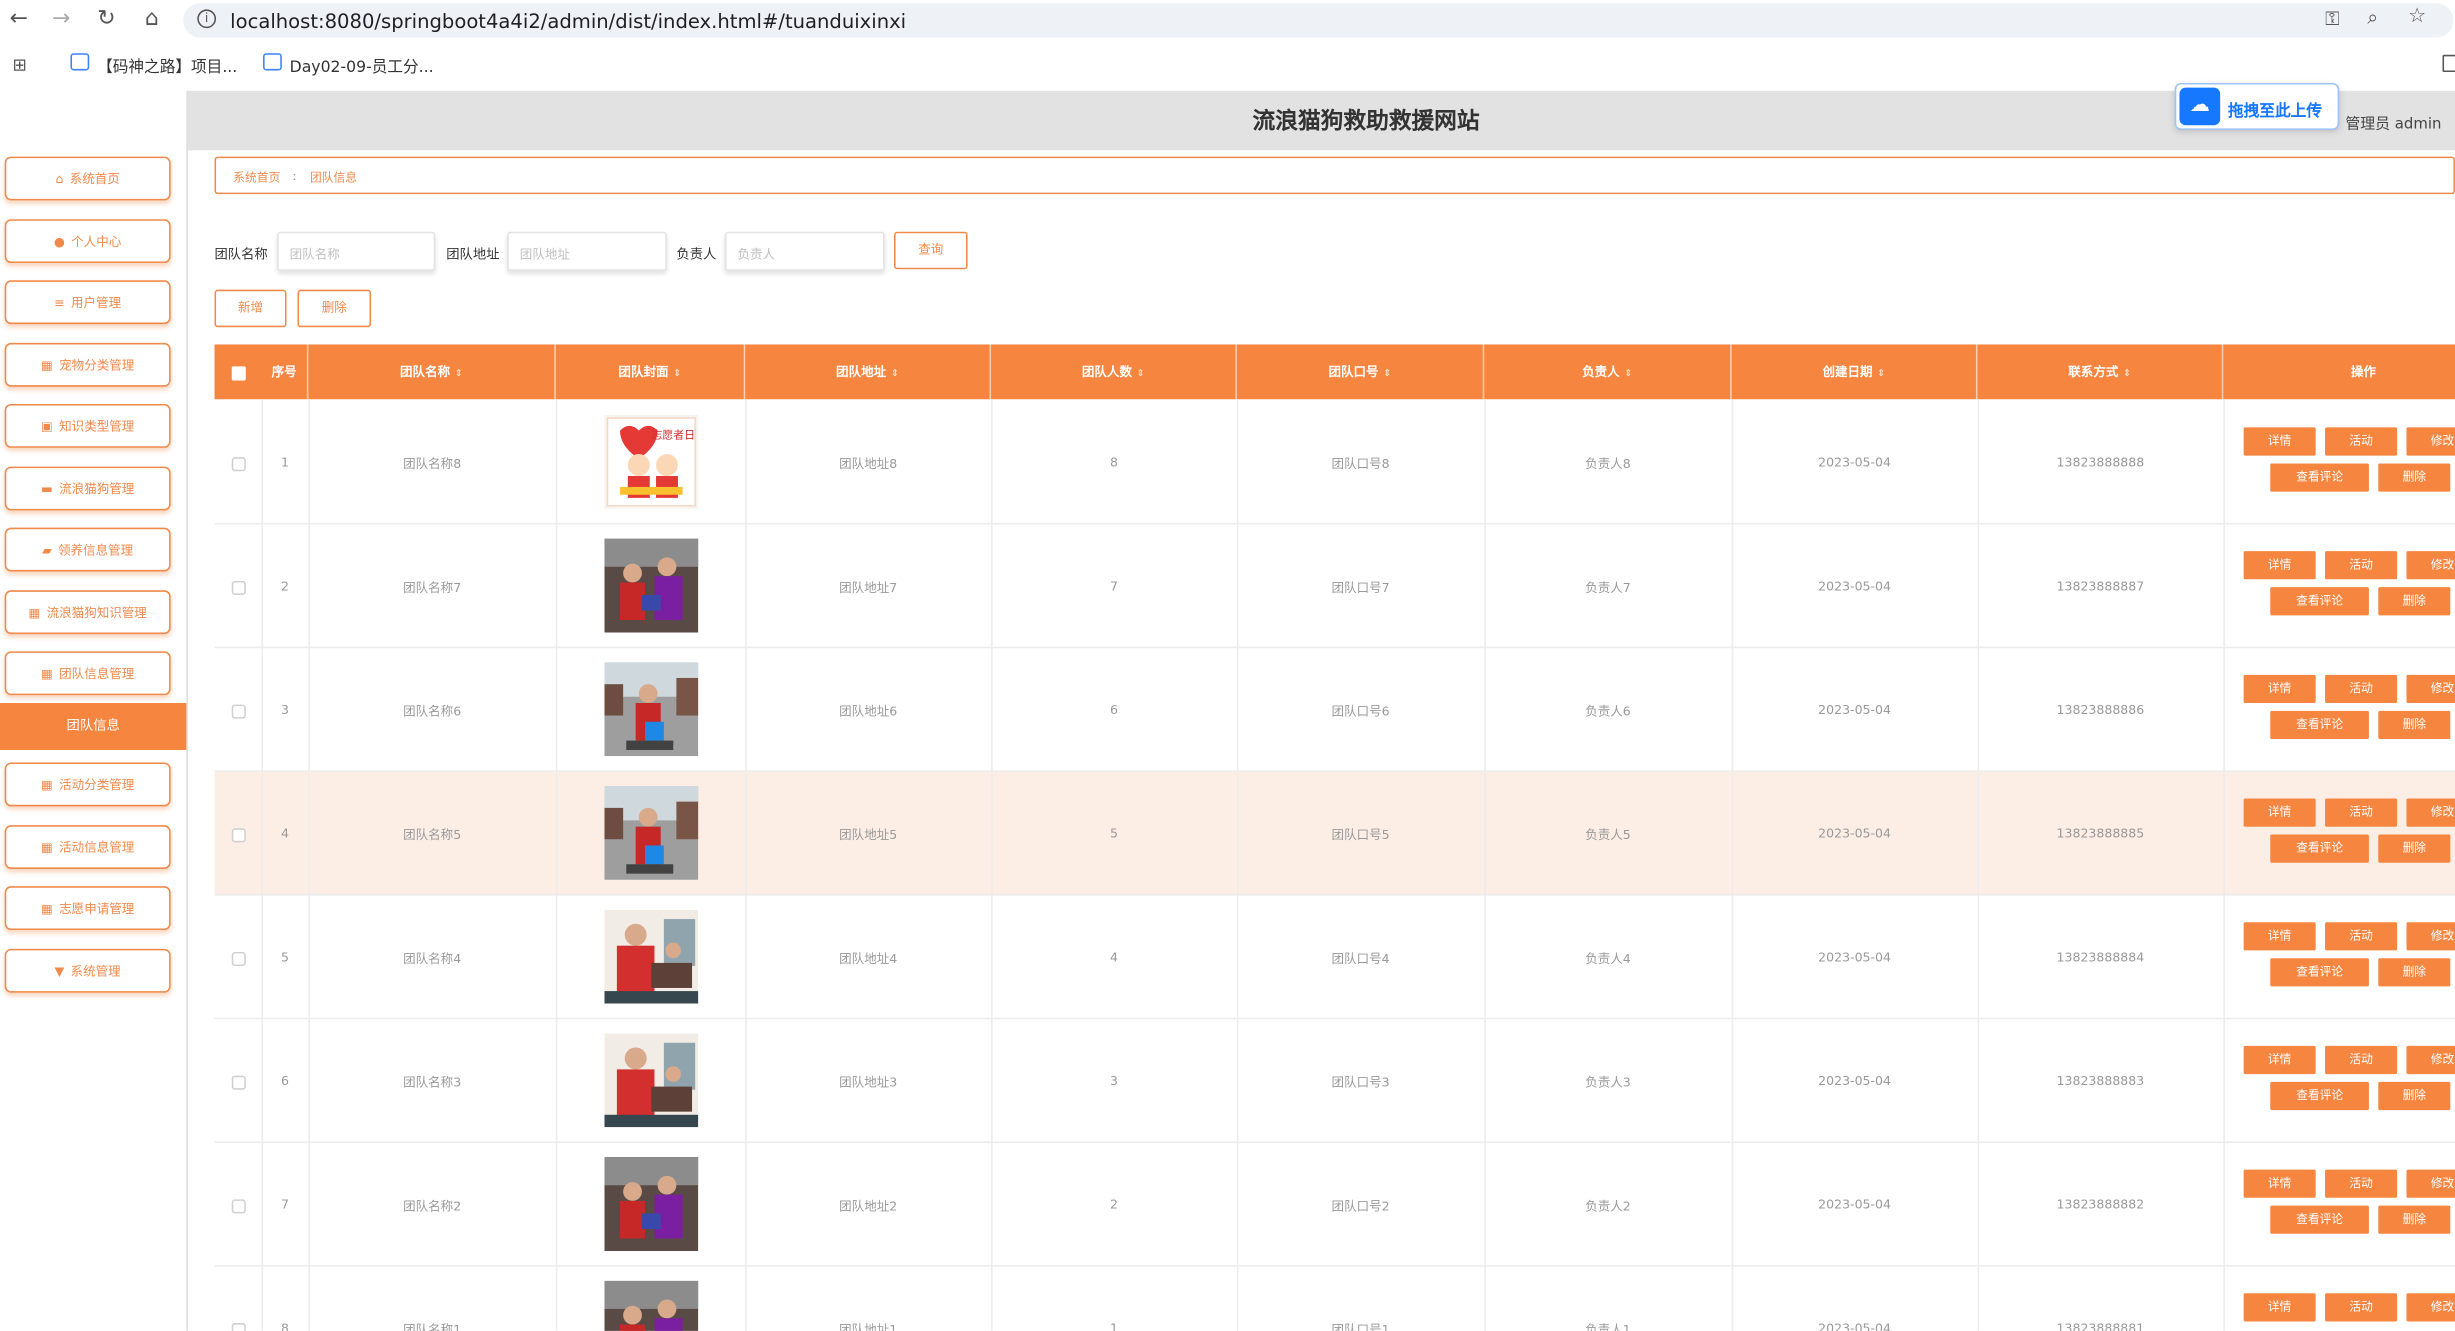  I want to click on sidebar-item: ▰ 领养信息管理, so click(87, 549).